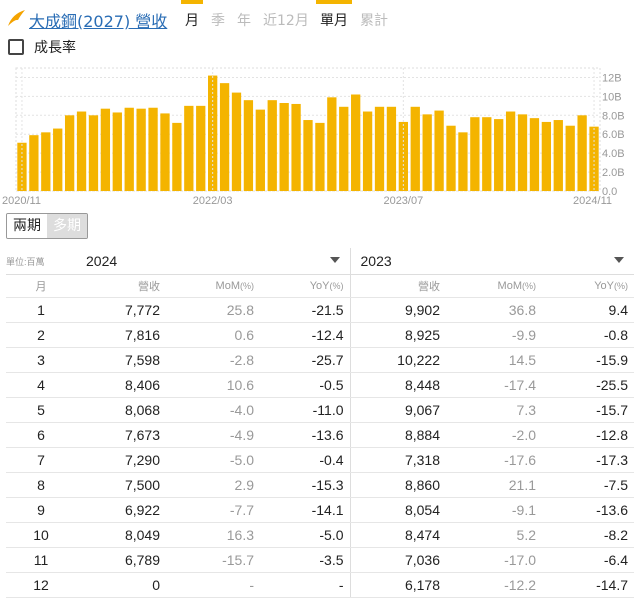  Describe the element at coordinates (121, 485) in the screenshot. I see `revenue-2024-cell: 7,500` at that location.